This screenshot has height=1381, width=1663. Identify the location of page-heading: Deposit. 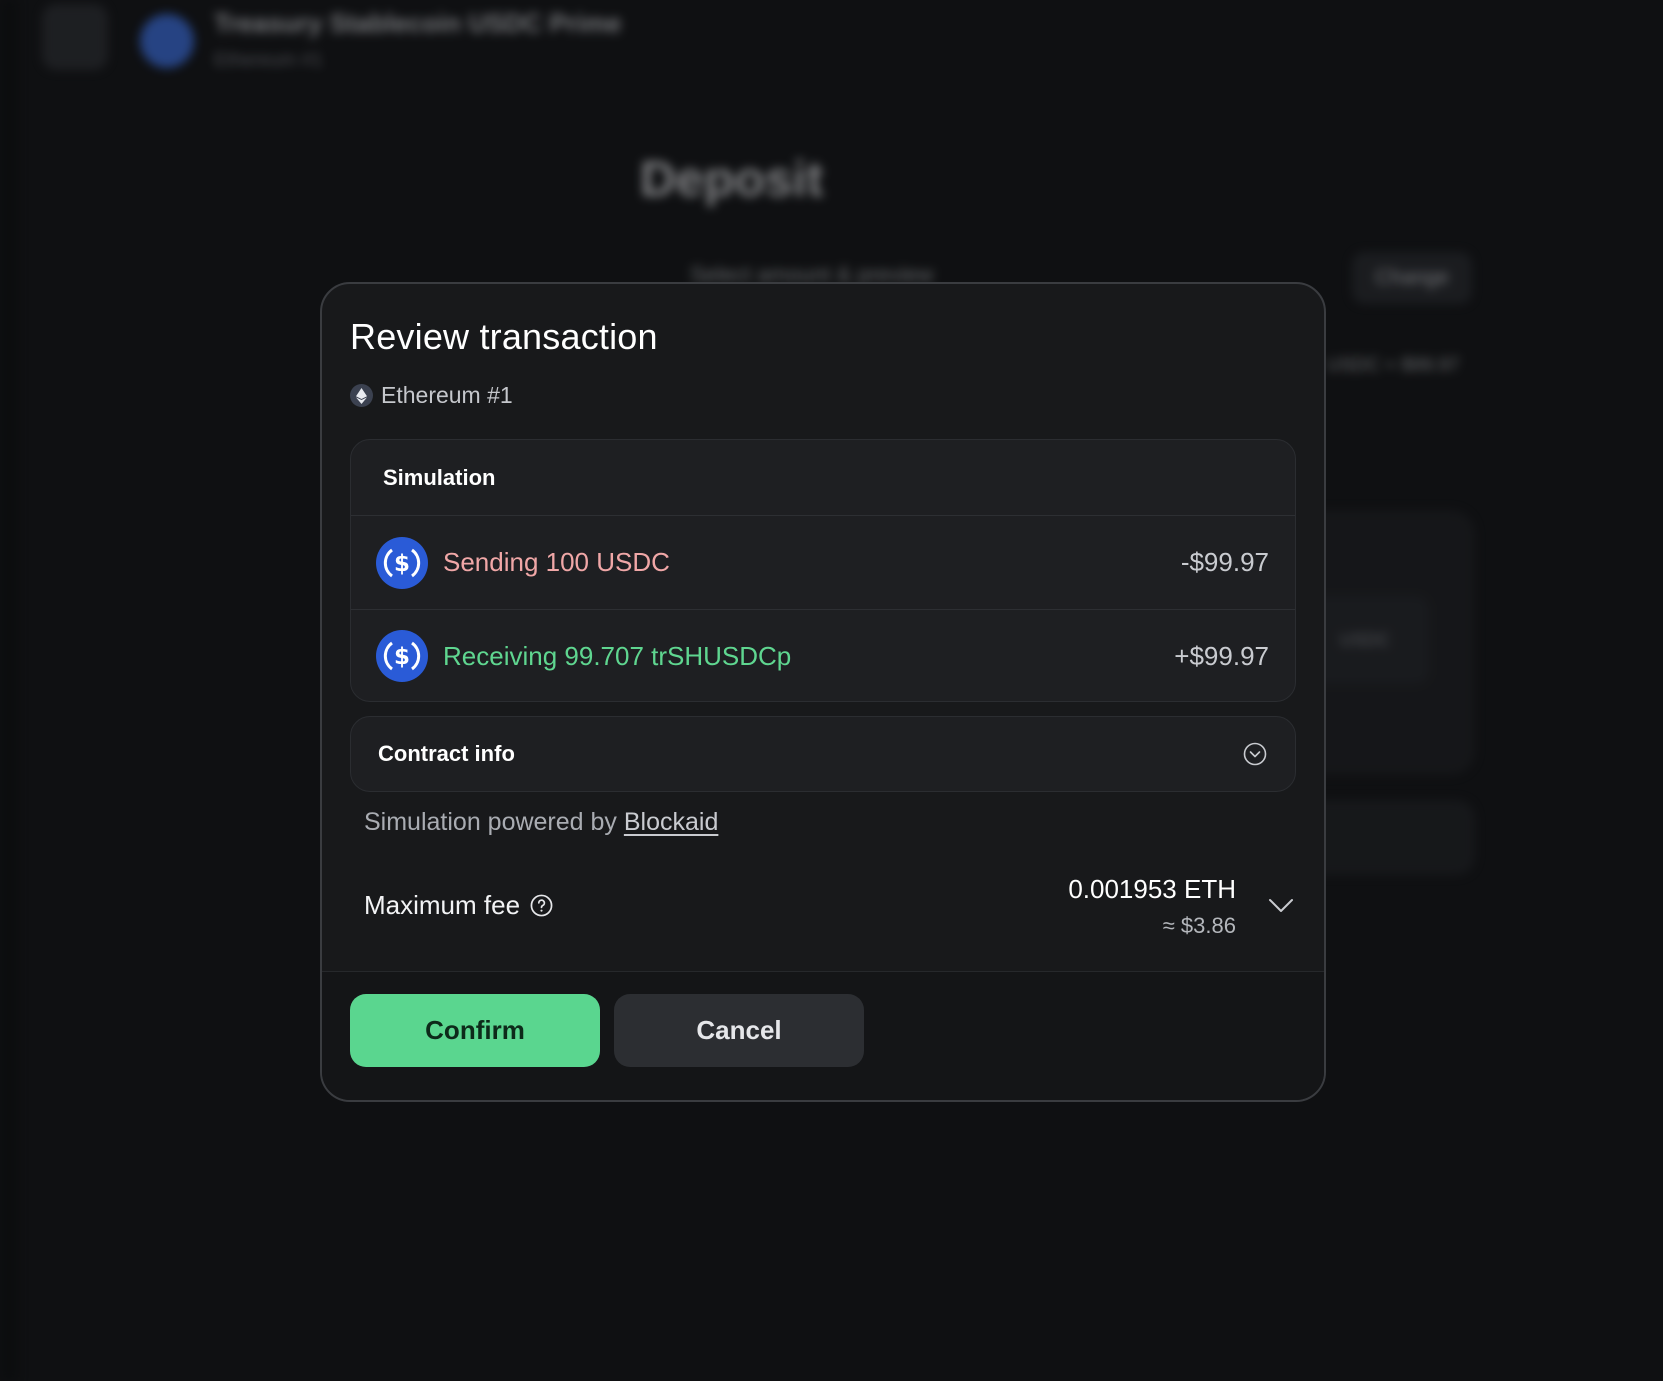
(732, 179).